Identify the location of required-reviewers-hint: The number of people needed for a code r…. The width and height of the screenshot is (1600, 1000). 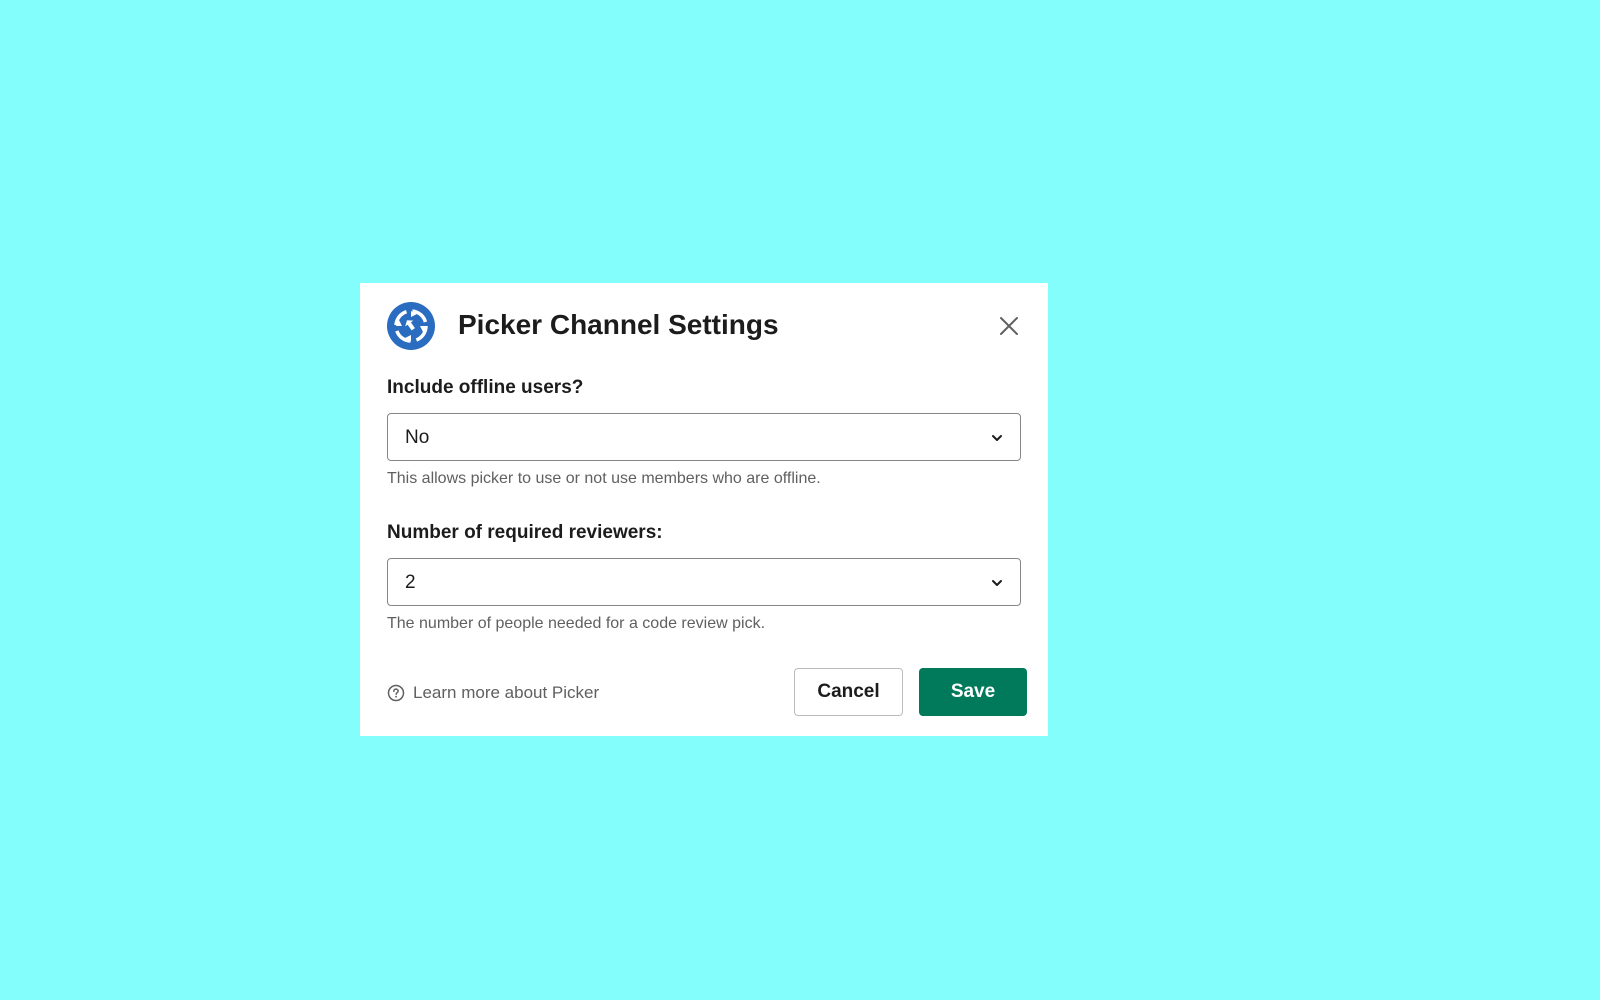
(576, 623).